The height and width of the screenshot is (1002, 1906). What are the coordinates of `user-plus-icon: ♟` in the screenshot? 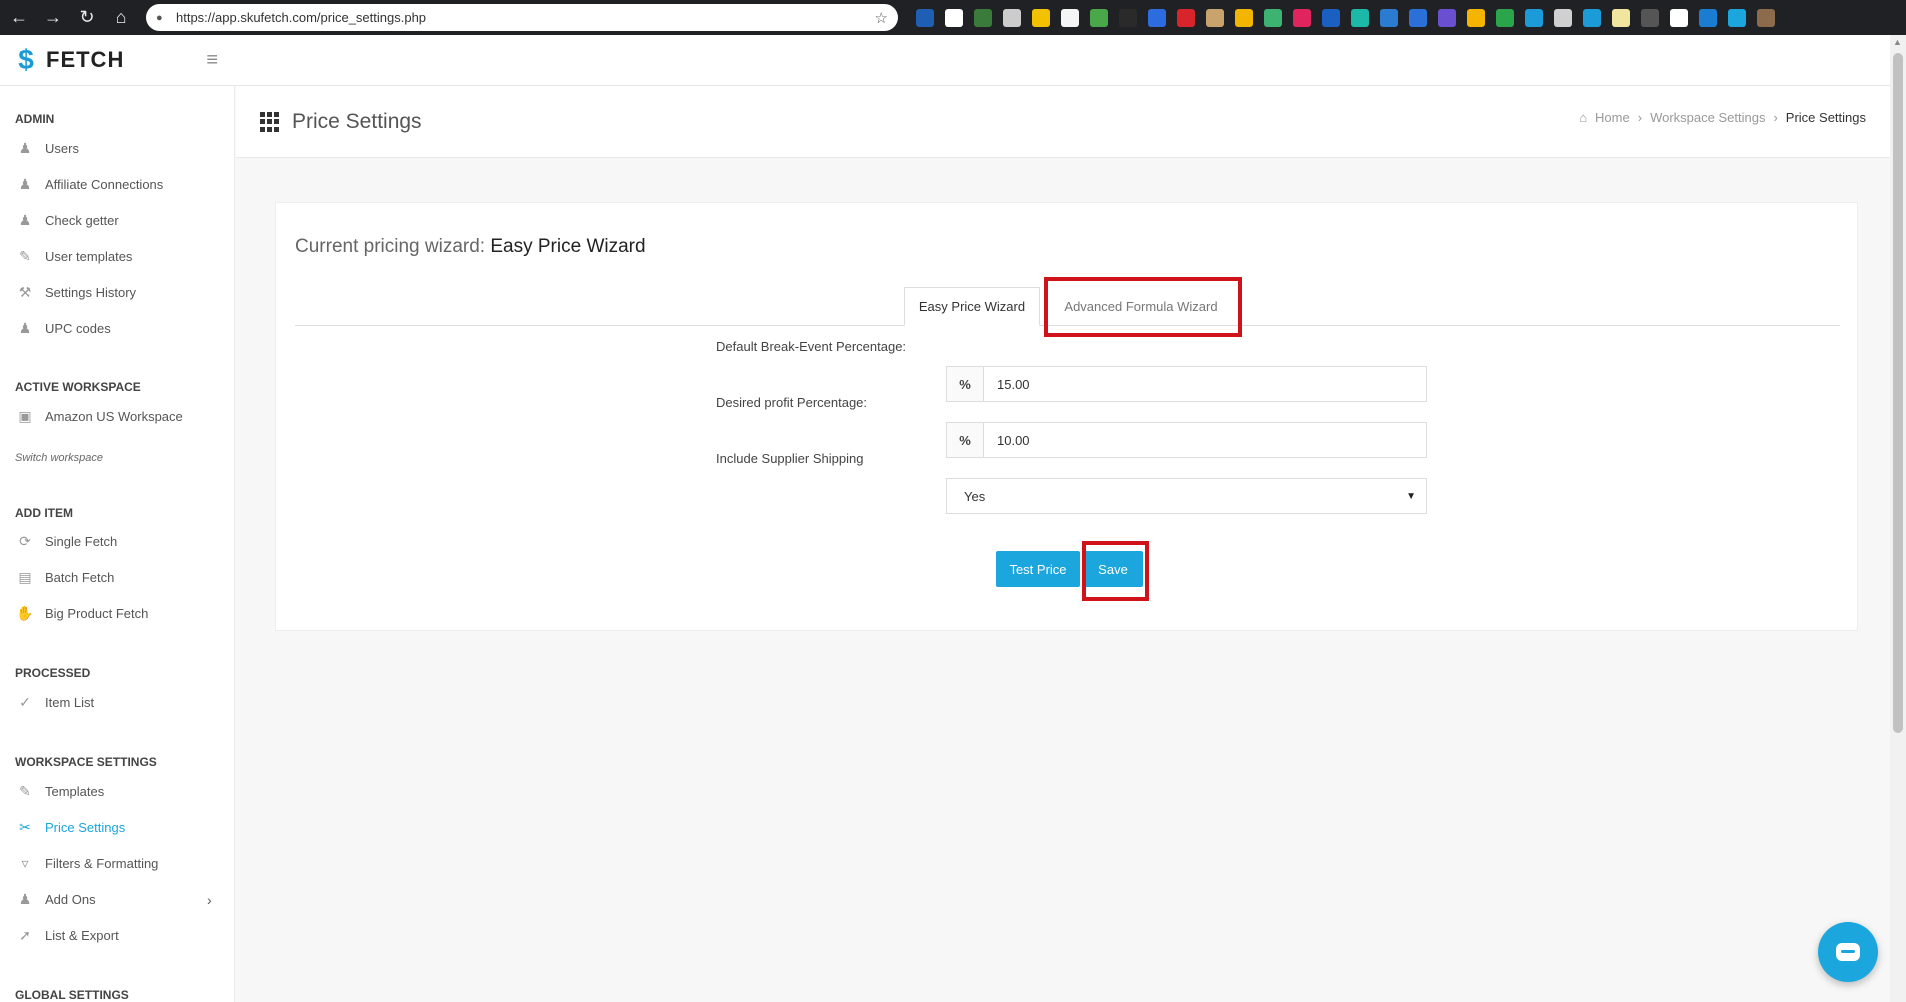 It's located at (25, 899).